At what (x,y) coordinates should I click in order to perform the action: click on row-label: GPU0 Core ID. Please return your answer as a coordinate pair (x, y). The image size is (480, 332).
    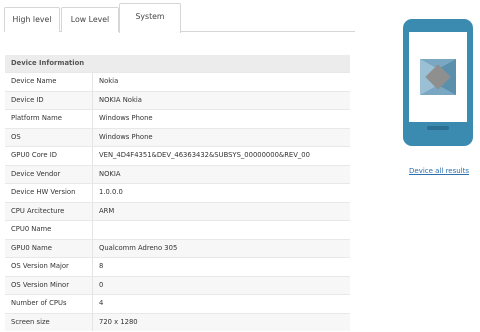
    Looking at the image, I should click on (49, 156).